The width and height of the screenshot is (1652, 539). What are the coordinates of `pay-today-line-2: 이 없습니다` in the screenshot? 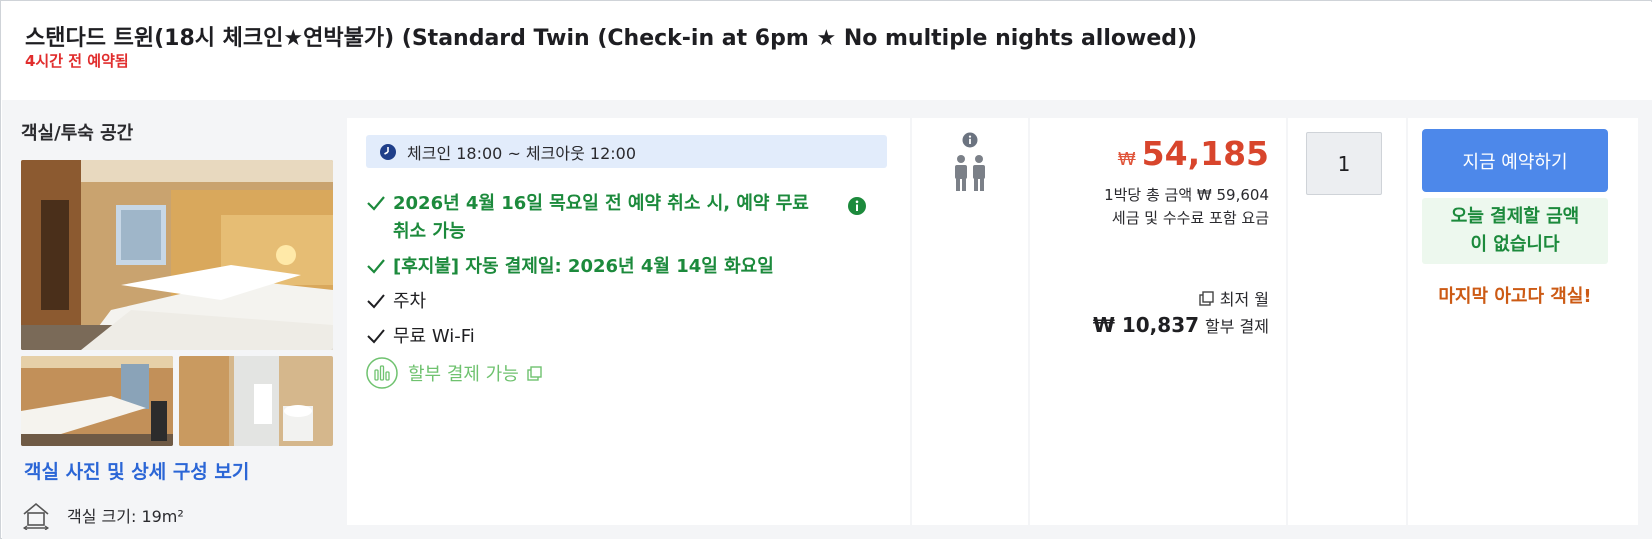 It's located at (1515, 244).